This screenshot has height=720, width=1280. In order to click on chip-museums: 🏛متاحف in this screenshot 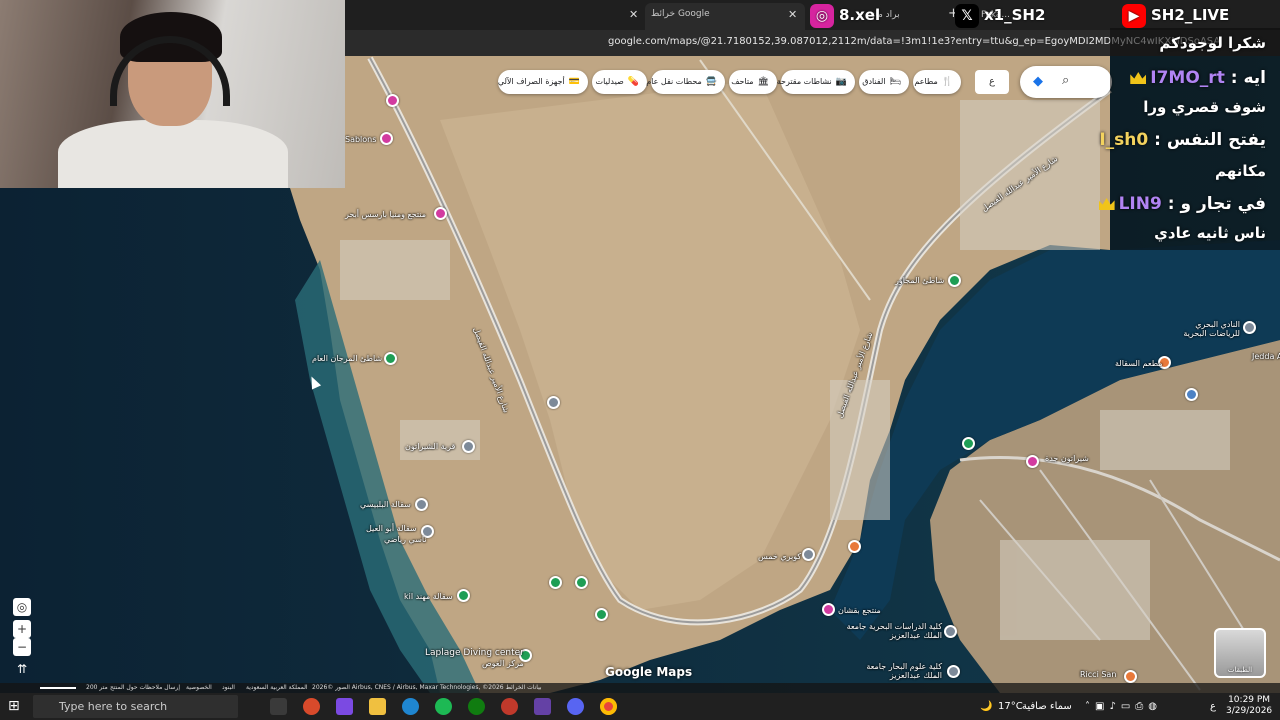, I will do `click(753, 82)`.